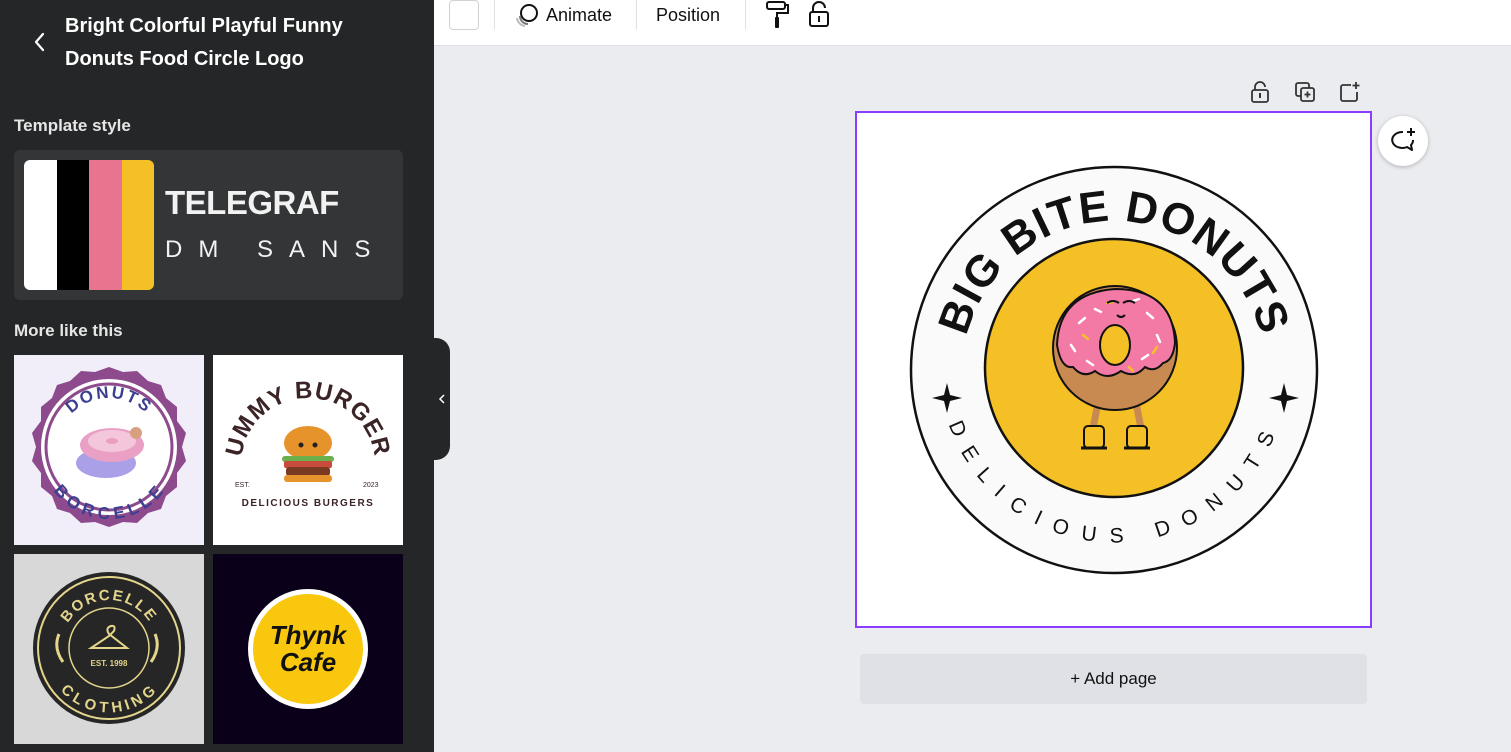 Image resolution: width=1511 pixels, height=752 pixels. Describe the element at coordinates (972, 23) in the screenshot. I see `editor-toolbar: Animate Position` at that location.